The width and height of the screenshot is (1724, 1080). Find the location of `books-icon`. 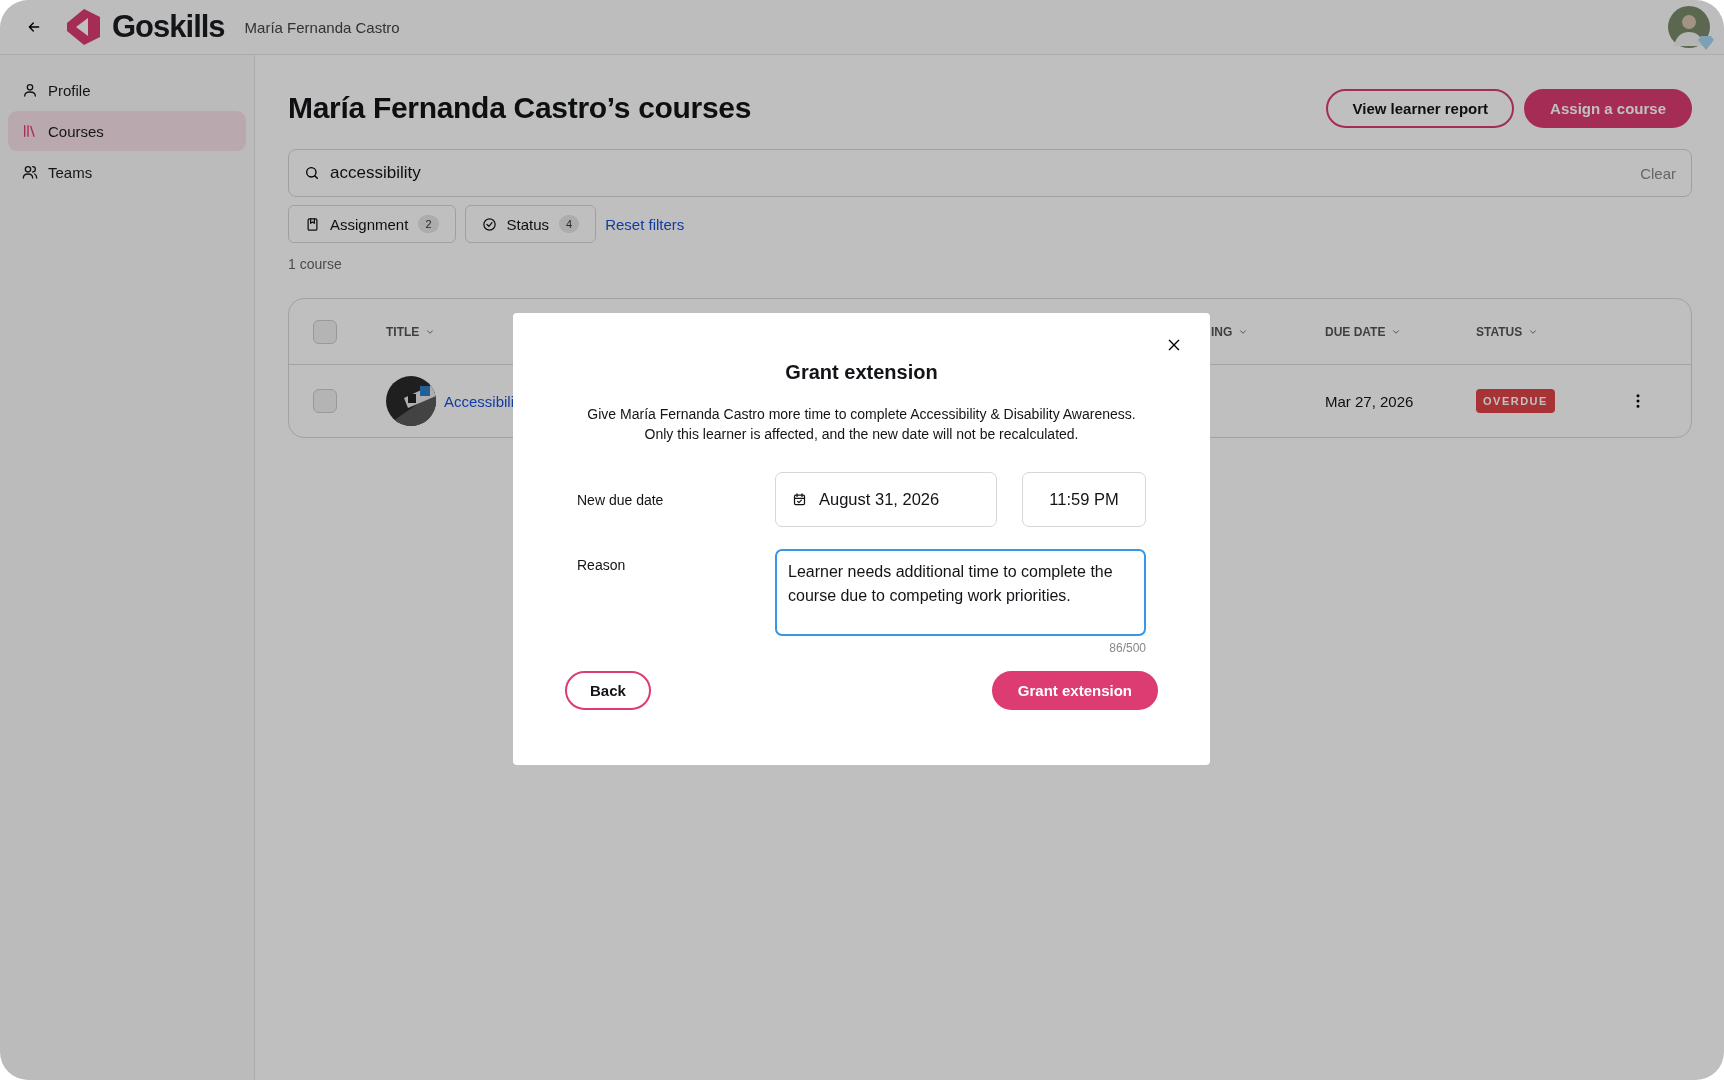

books-icon is located at coordinates (30, 131).